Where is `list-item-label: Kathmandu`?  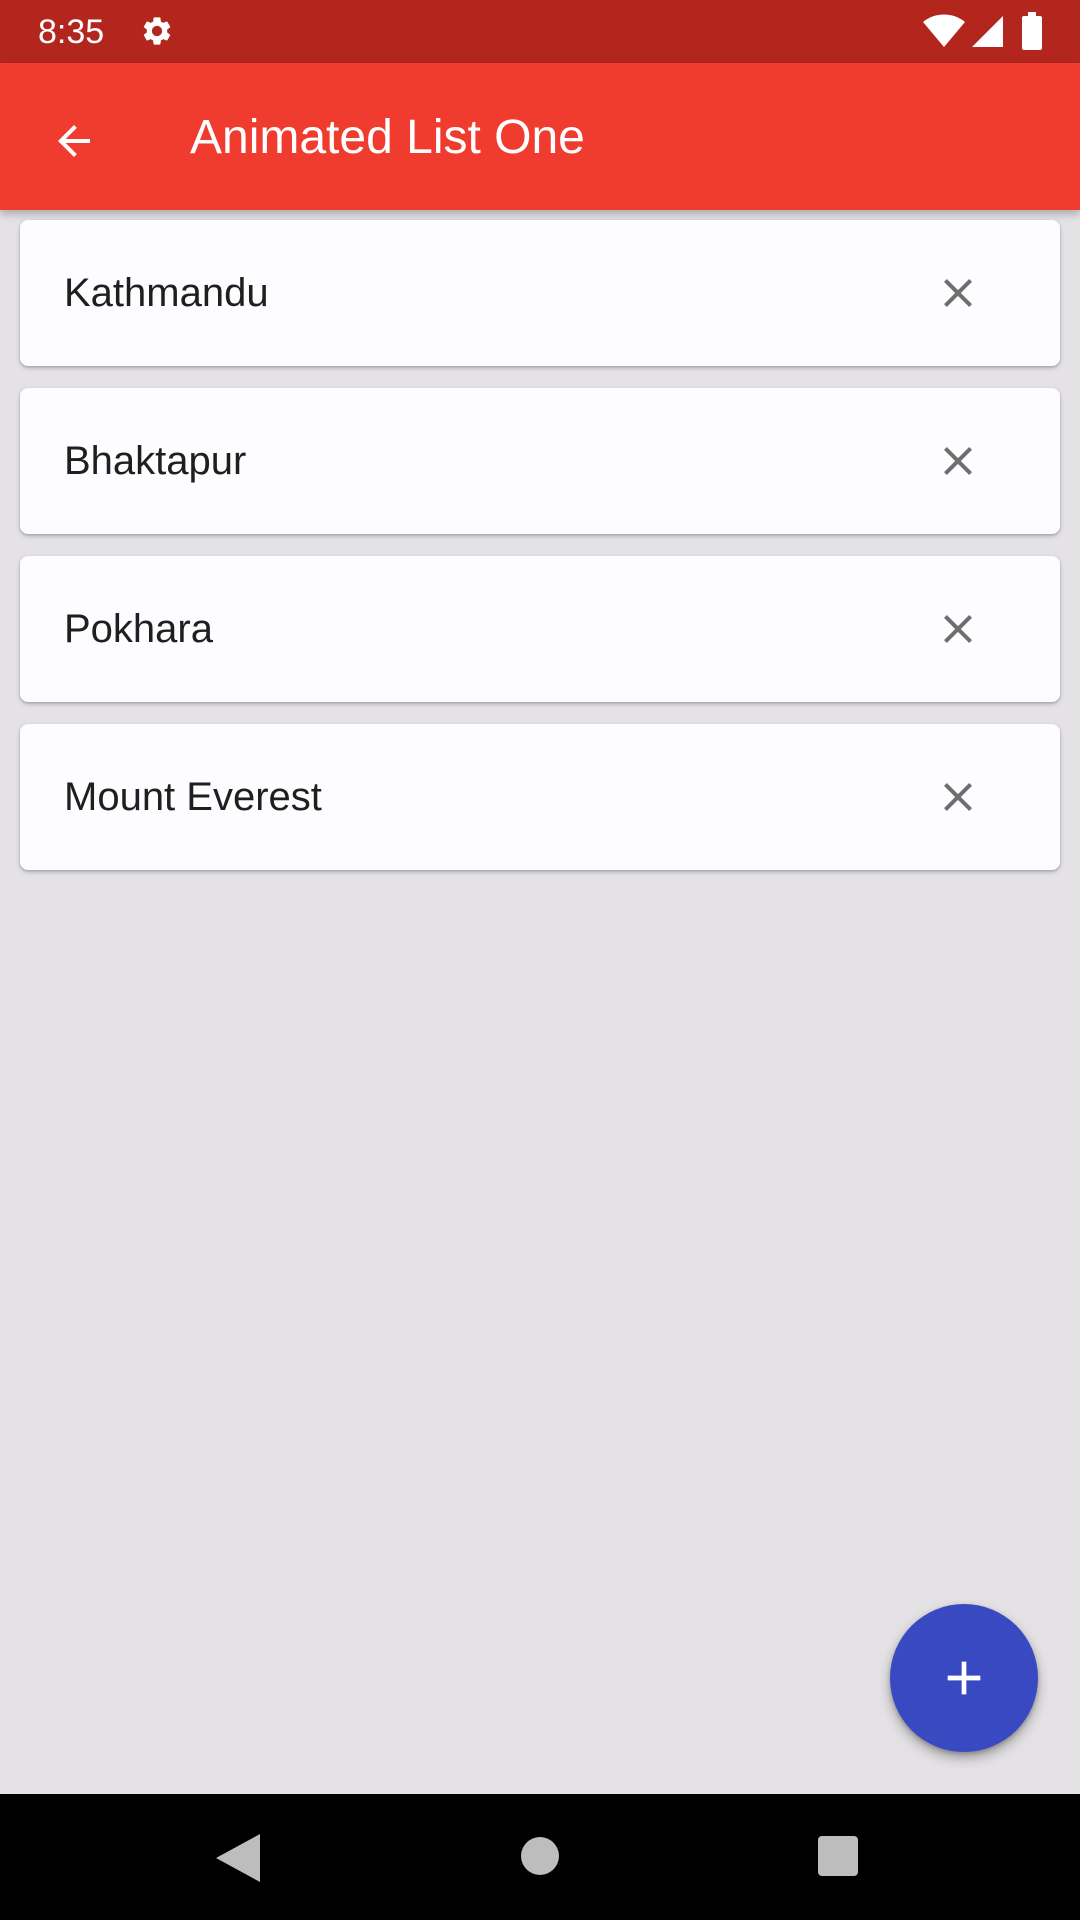 list-item-label: Kathmandu is located at coordinates (166, 293).